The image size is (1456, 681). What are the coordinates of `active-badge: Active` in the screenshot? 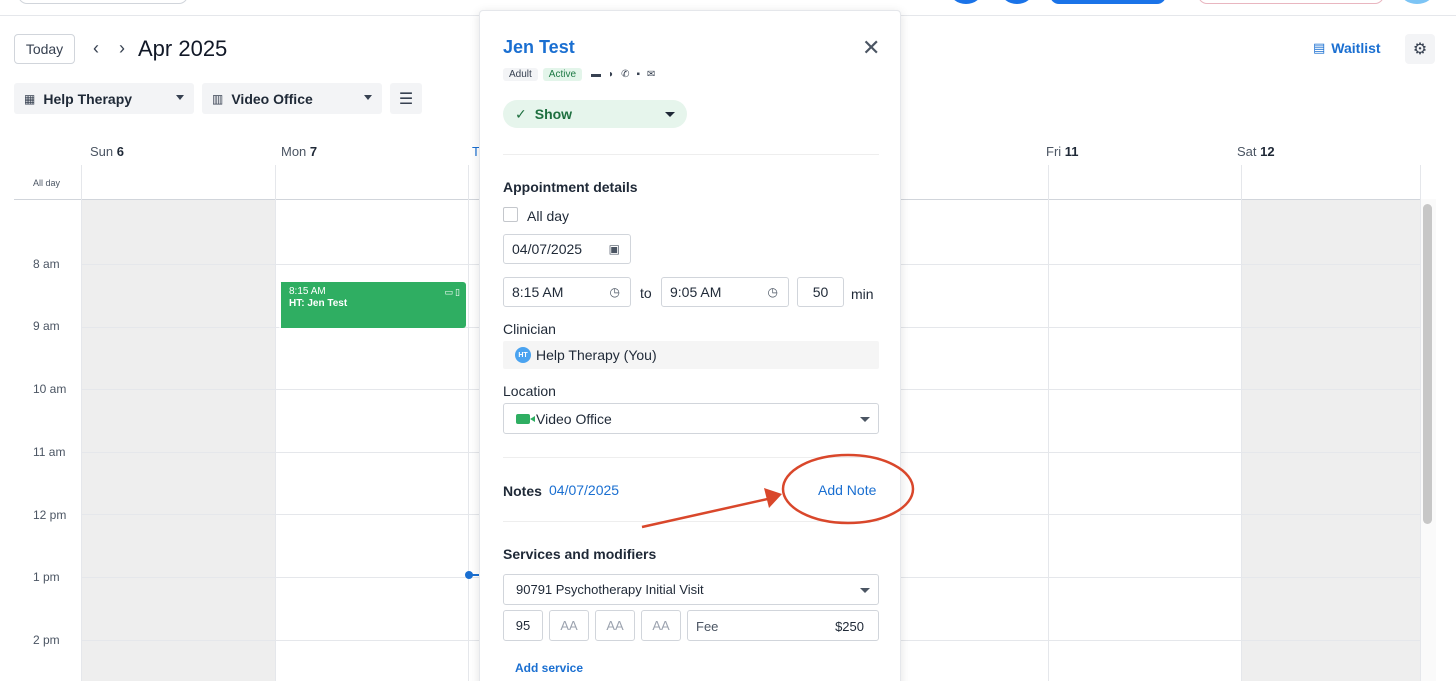 It's located at (562, 74).